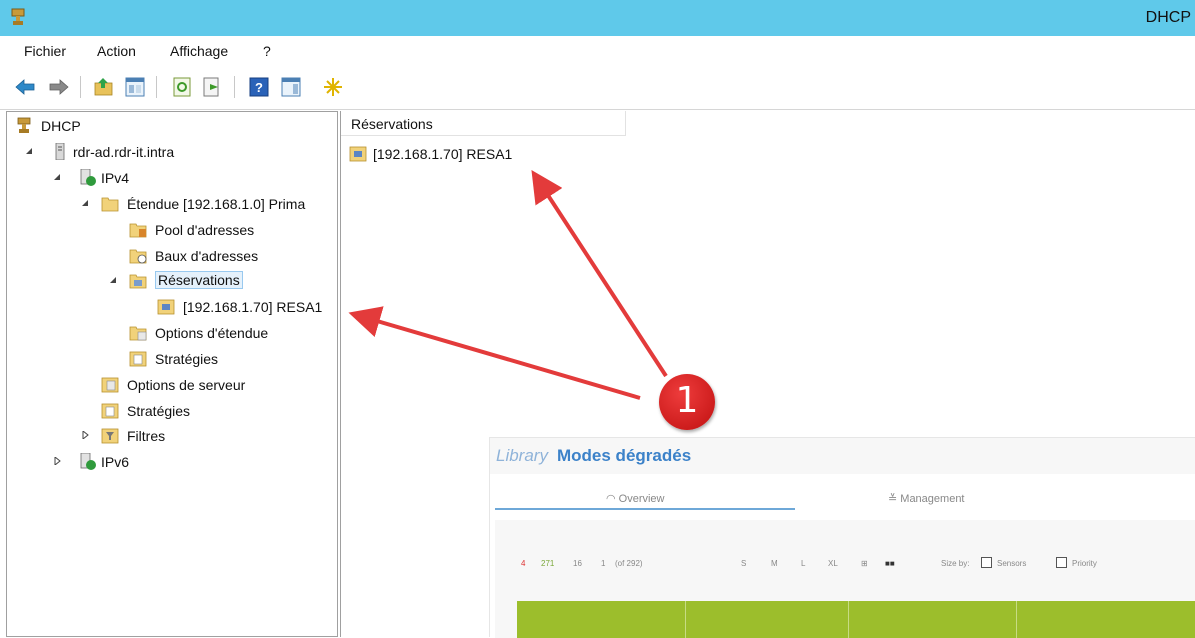 The height and width of the screenshot is (638, 1195). I want to click on annotation-arrows, so click(508, 284).